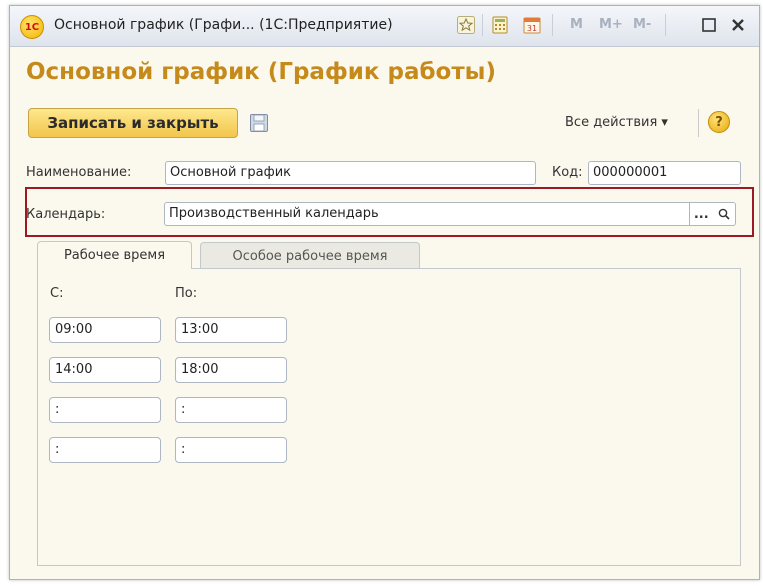 The image size is (763, 587). I want to click on time-to-4: :, so click(231, 450).